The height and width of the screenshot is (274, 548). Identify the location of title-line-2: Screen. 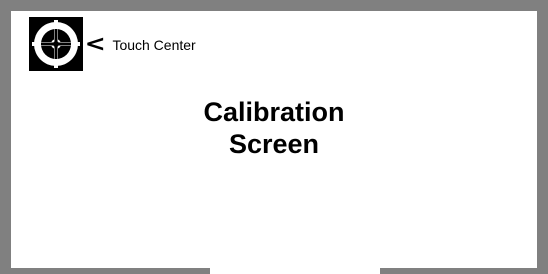
(274, 144).